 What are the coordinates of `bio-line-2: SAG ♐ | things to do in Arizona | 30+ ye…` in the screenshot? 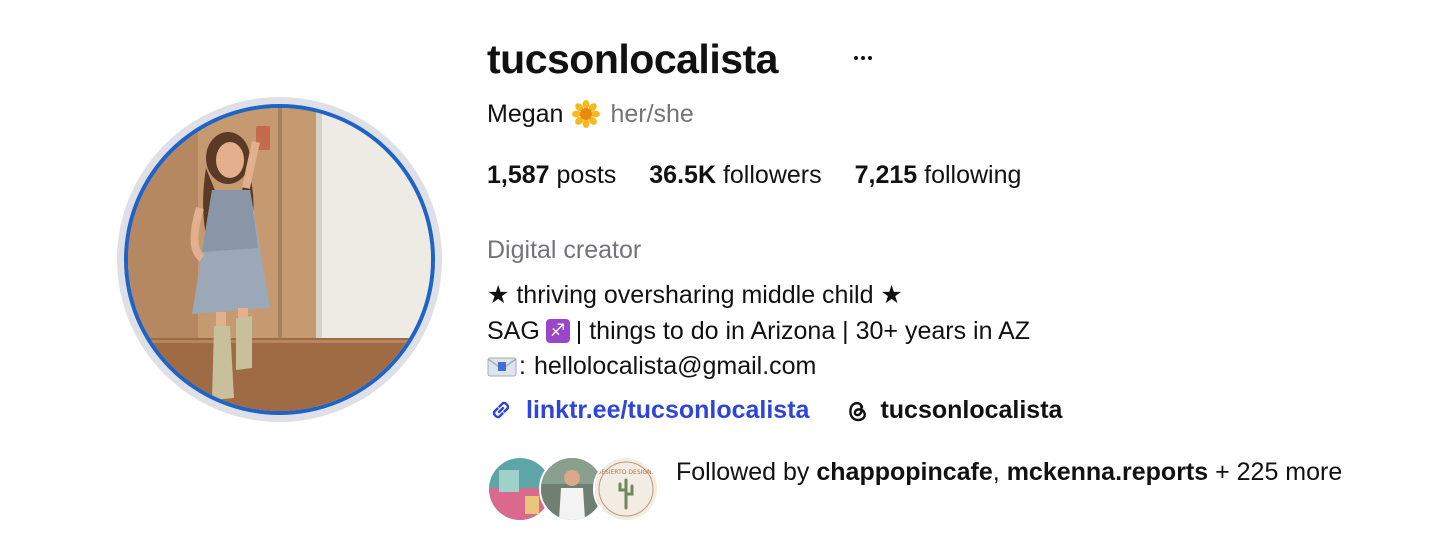 It's located at (758, 332).